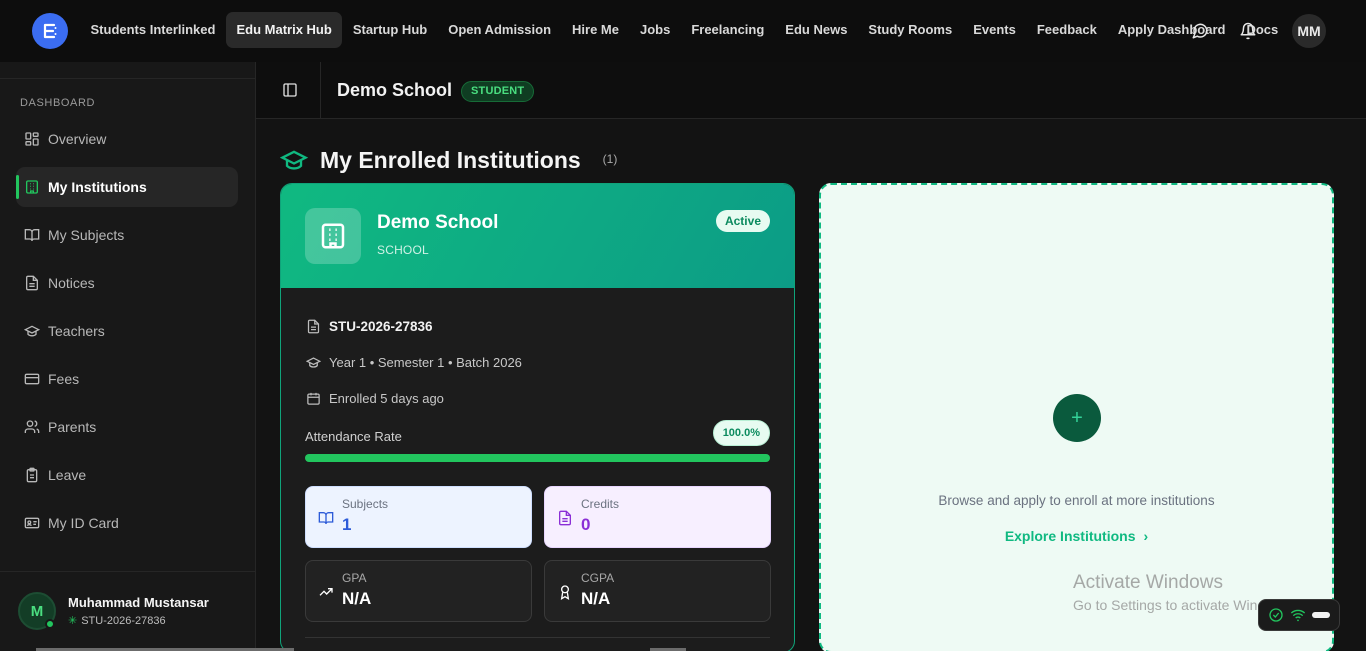  What do you see at coordinates (313, 398) in the screenshot?
I see `calendar-icon` at bounding box center [313, 398].